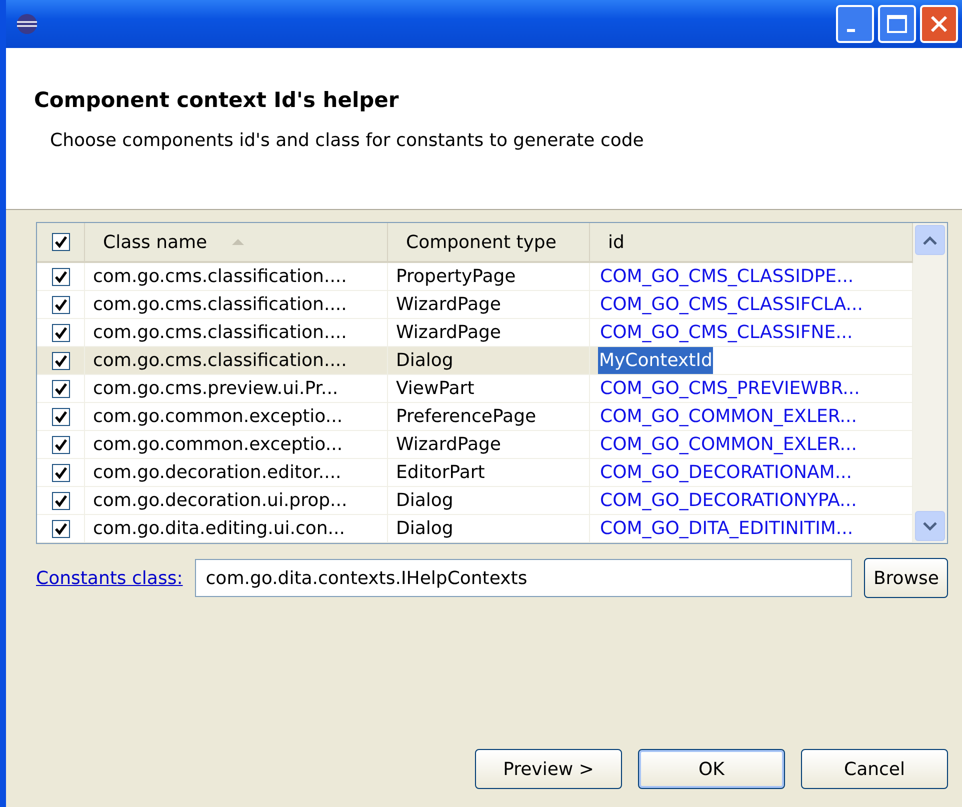 This screenshot has width=962, height=807. Describe the element at coordinates (523, 578) in the screenshot. I see `constants-class-field: com.go.dita.contexts.IHelpContexts` at that location.